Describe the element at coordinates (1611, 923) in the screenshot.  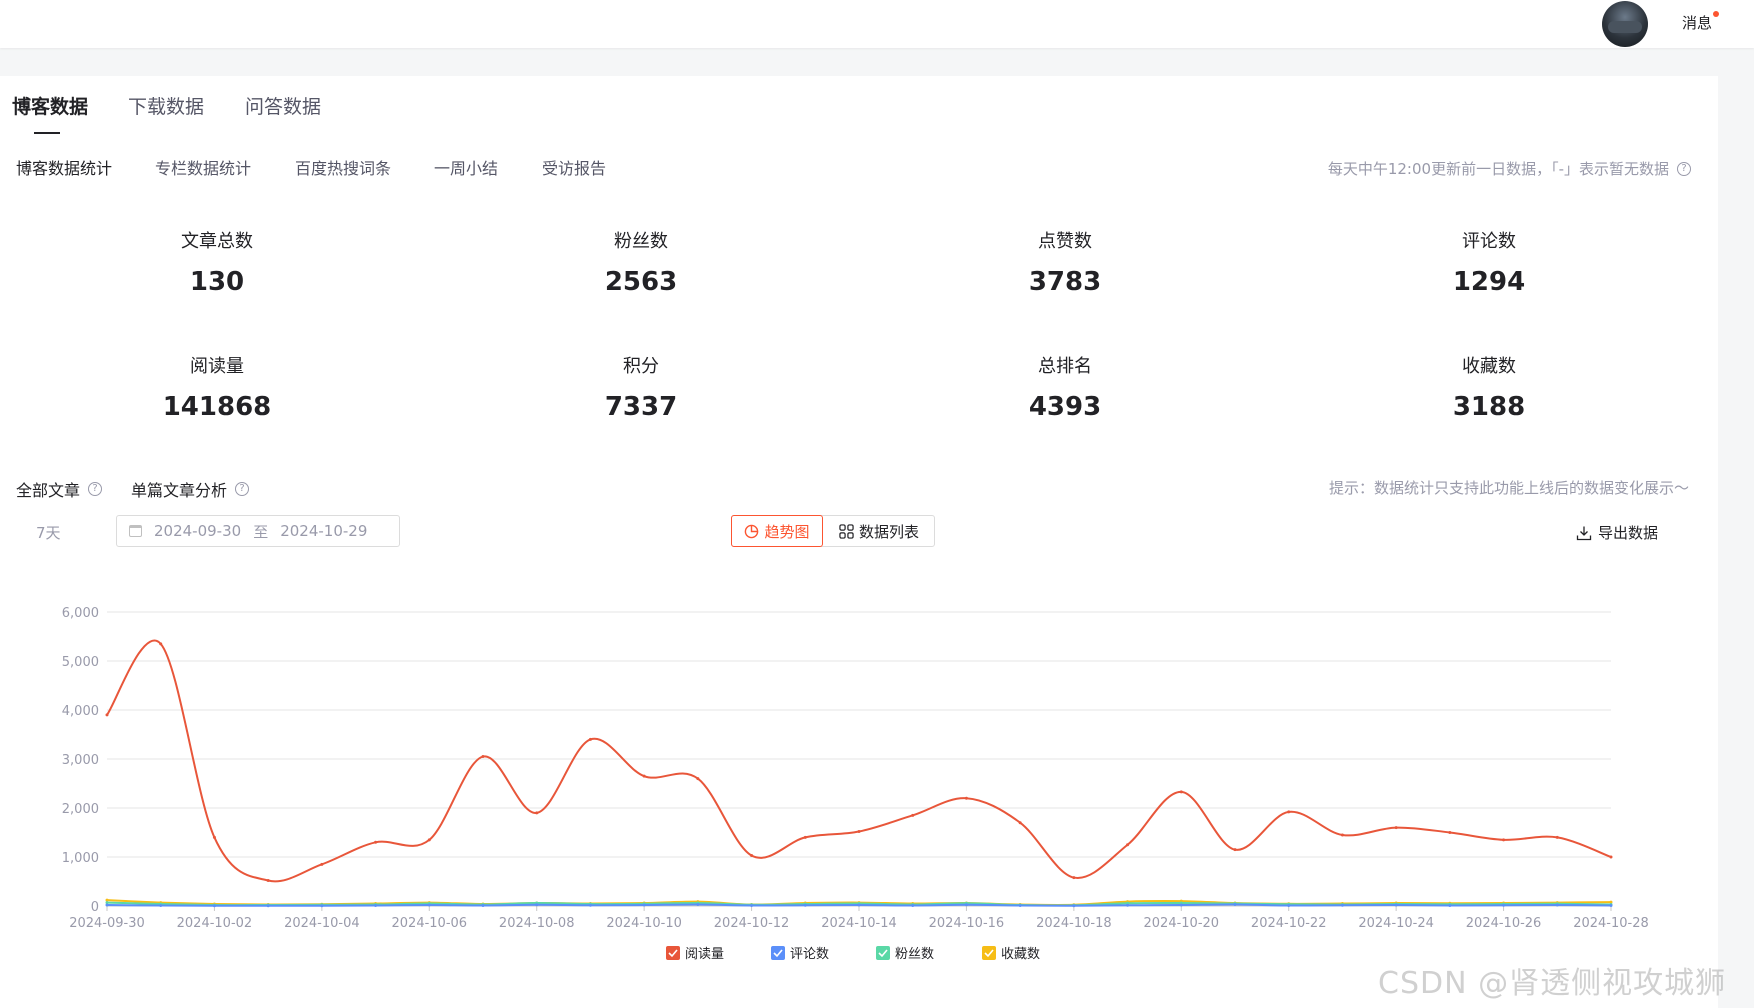
I see `x-tick-label: 2024-10-28` at that location.